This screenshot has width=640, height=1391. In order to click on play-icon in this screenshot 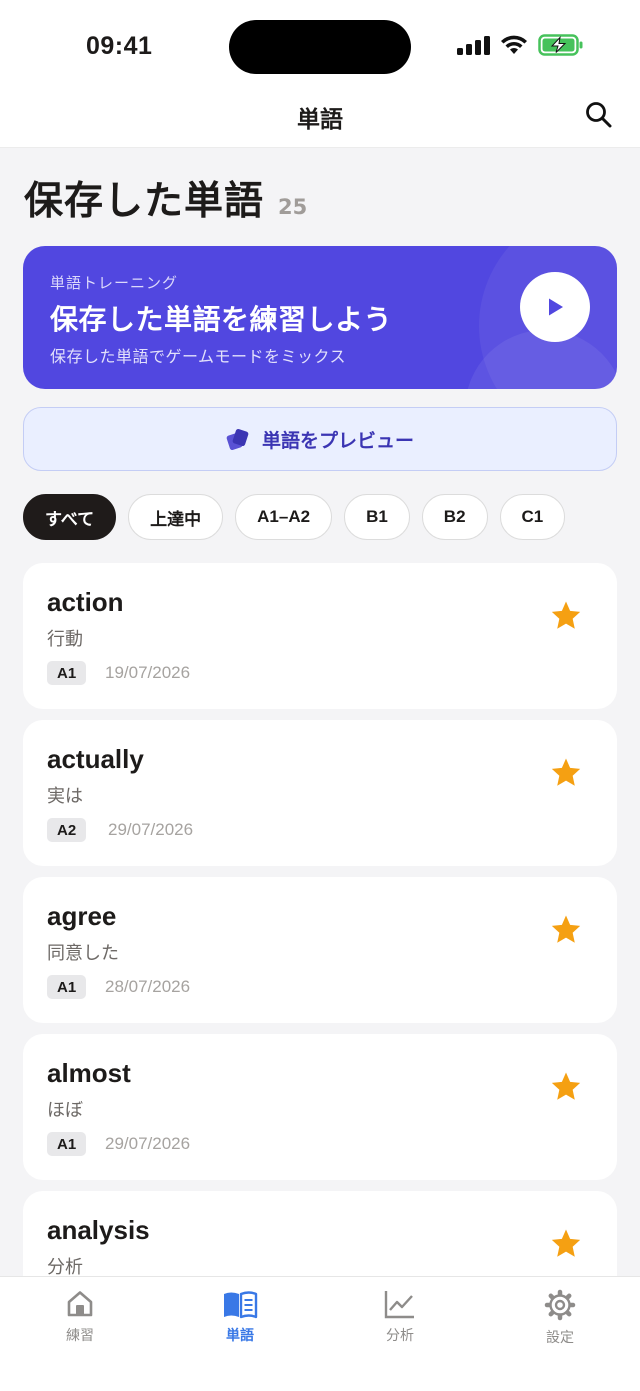, I will do `click(556, 307)`.